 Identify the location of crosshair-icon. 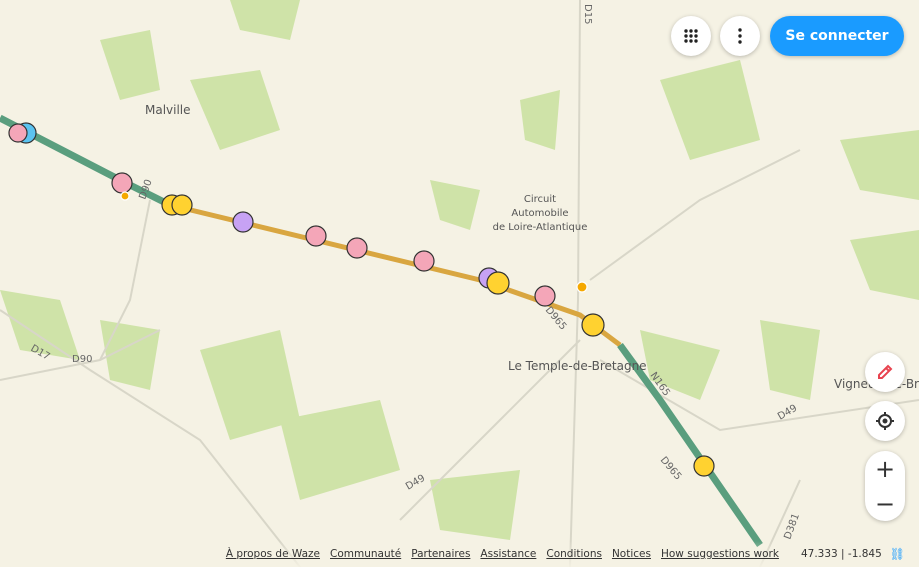
(885, 421).